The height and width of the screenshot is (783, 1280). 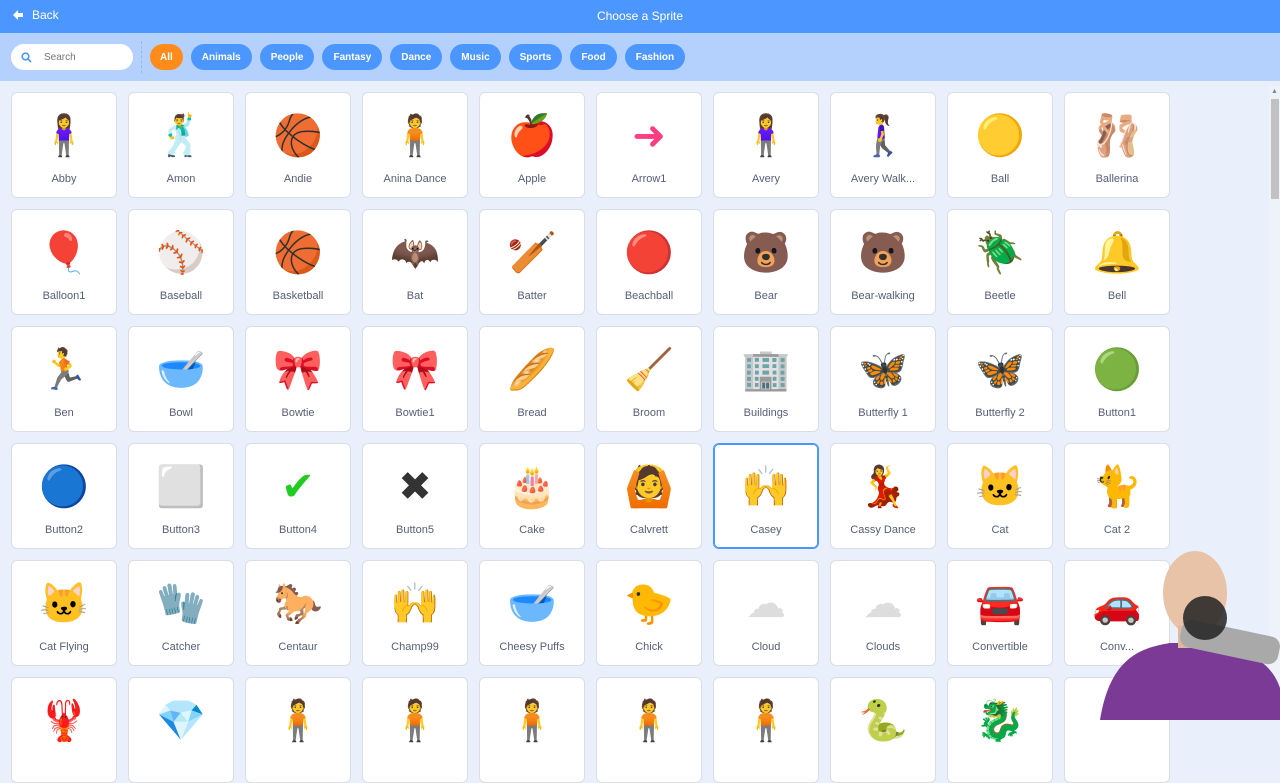 I want to click on scrollbar-thumb, so click(x=1275, y=149).